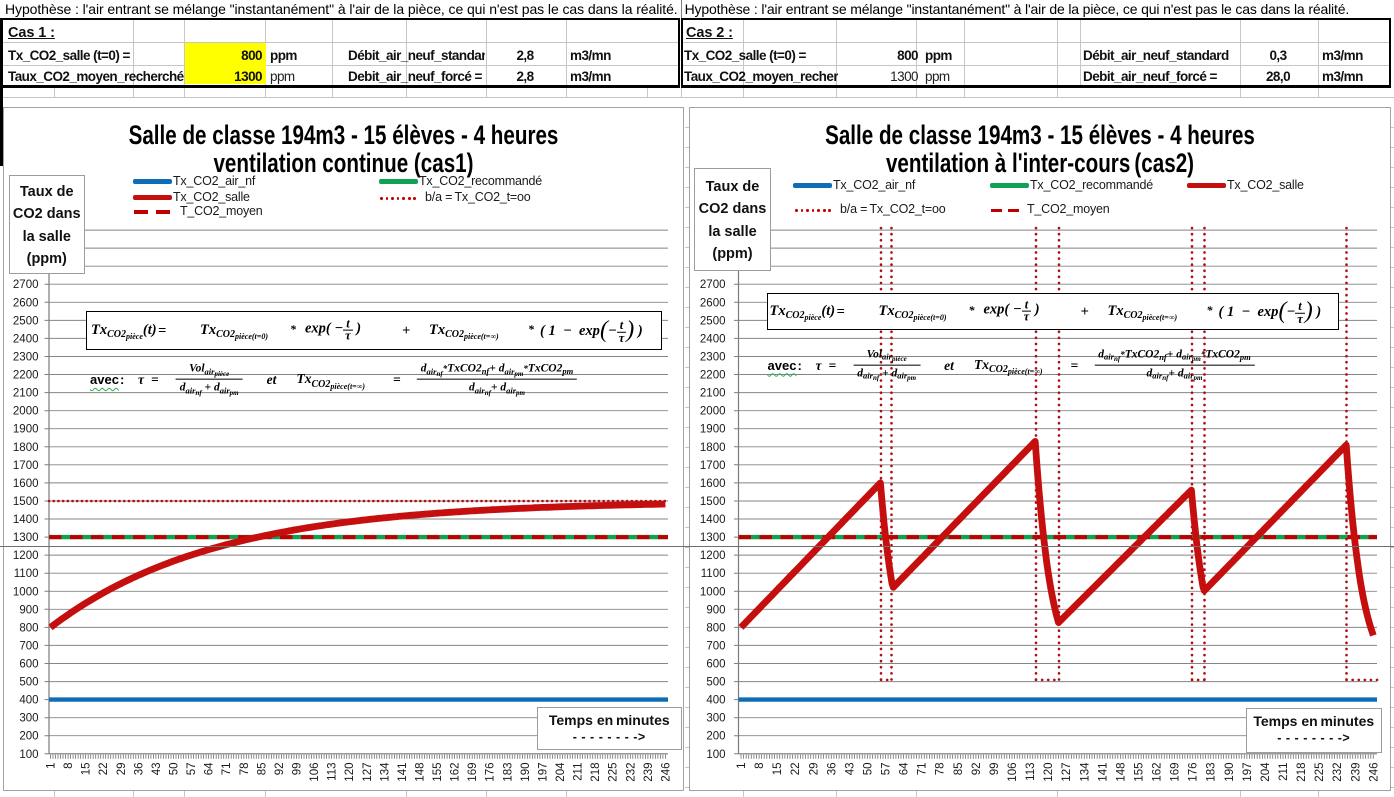  I want to click on svg-text: 232, so click(1338, 772).